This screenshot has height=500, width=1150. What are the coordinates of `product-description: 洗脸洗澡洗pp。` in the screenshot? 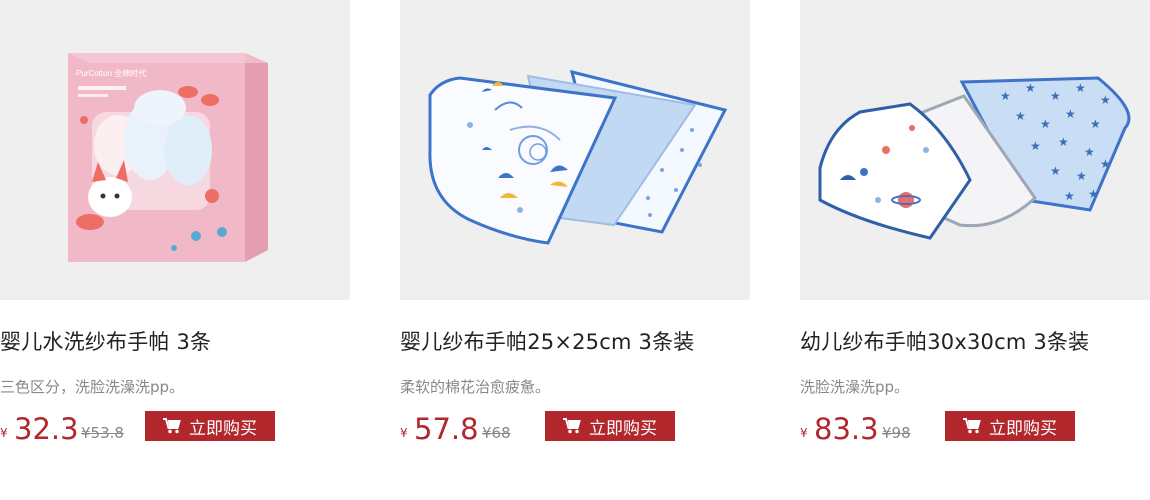 It's located at (855, 387).